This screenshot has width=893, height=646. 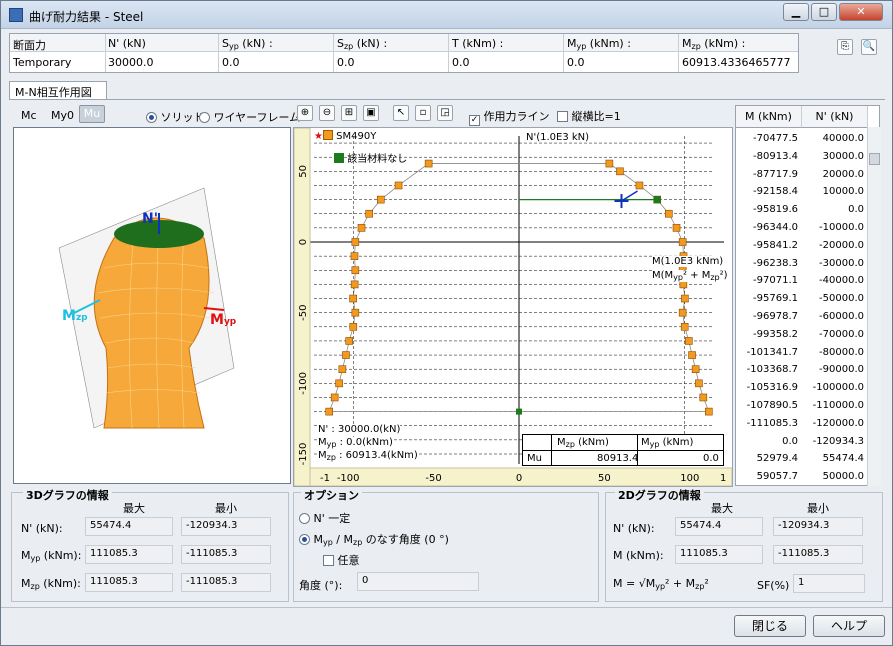 What do you see at coordinates (325, 478) in the screenshot?
I see `x-axis-left-label: -1` at bounding box center [325, 478].